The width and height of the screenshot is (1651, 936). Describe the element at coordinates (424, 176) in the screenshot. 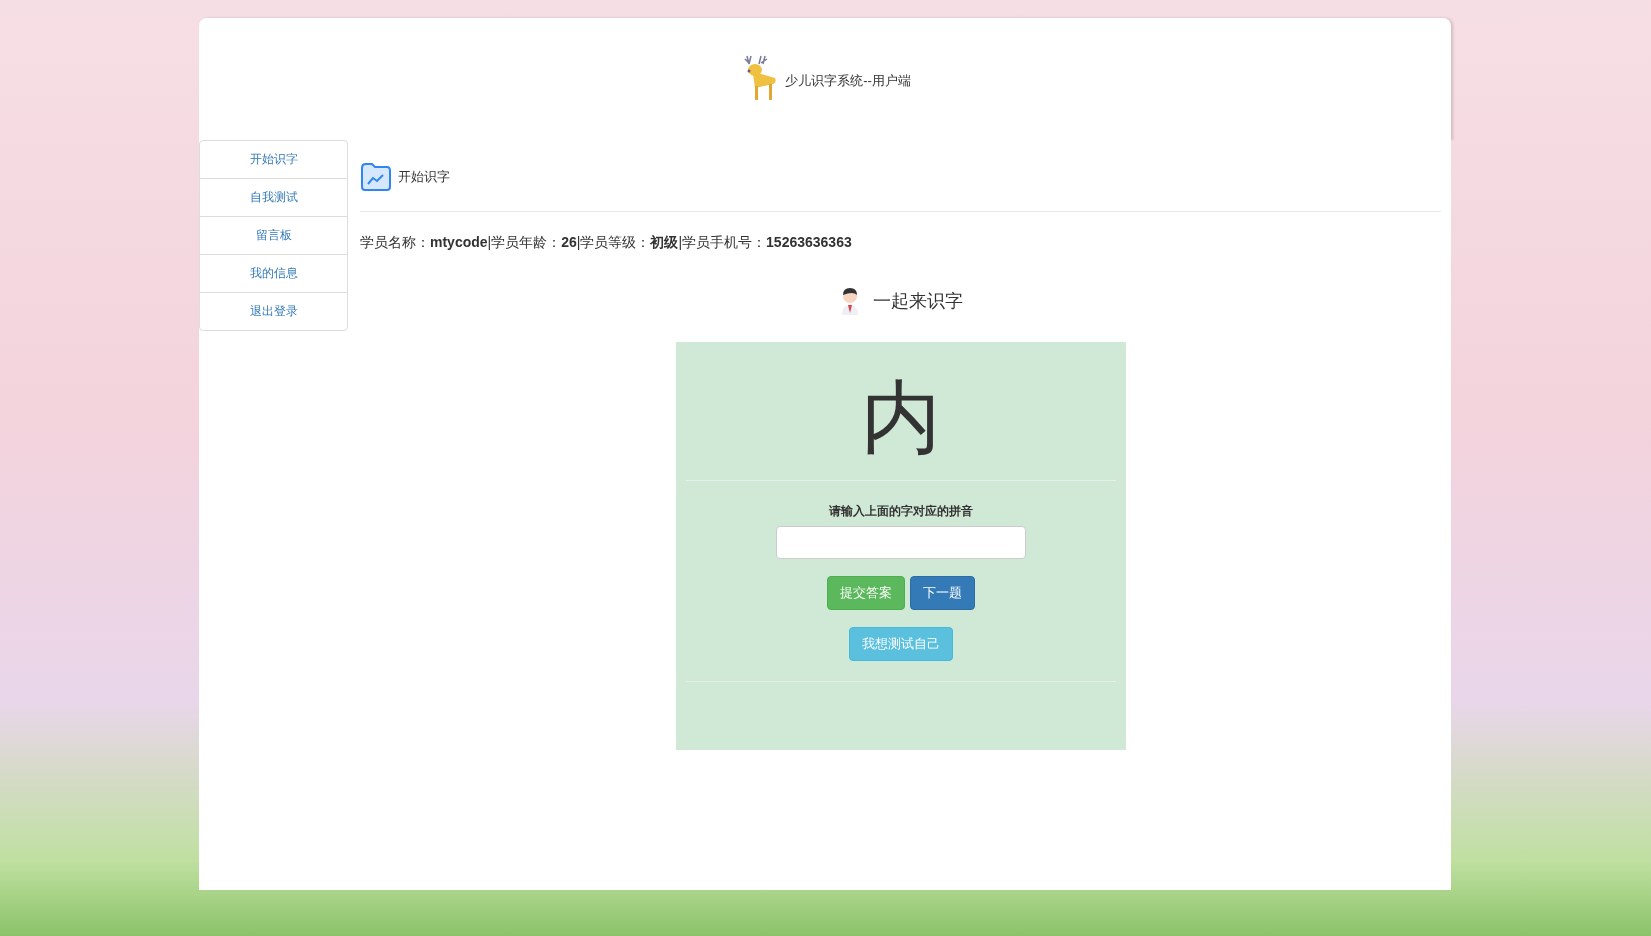

I see `page-heading: 开始识字` at that location.